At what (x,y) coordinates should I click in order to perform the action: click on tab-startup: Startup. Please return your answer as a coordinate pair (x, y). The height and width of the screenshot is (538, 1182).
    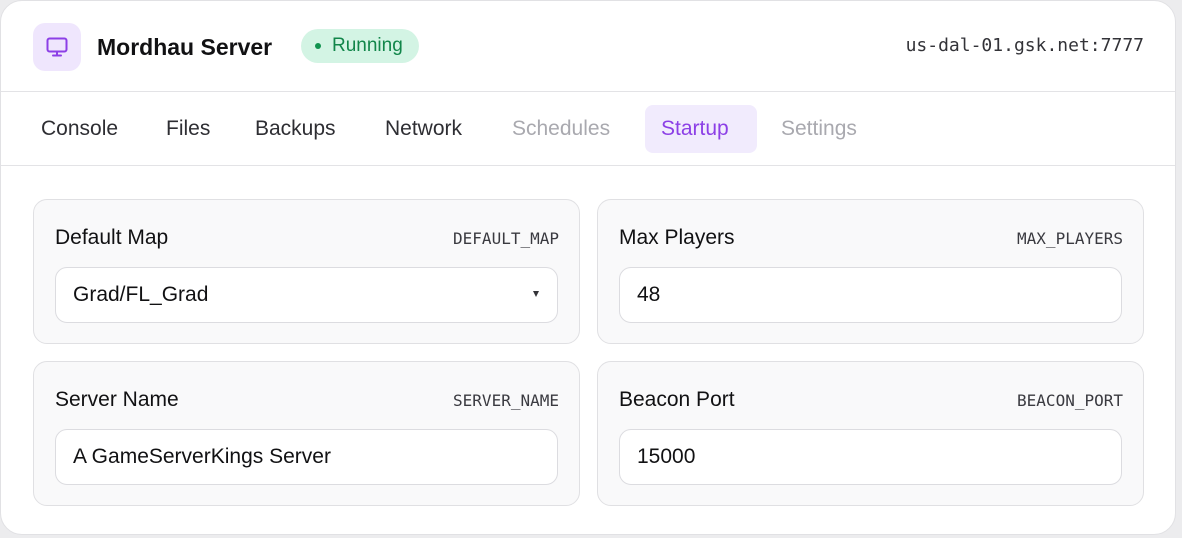
    Looking at the image, I should click on (701, 129).